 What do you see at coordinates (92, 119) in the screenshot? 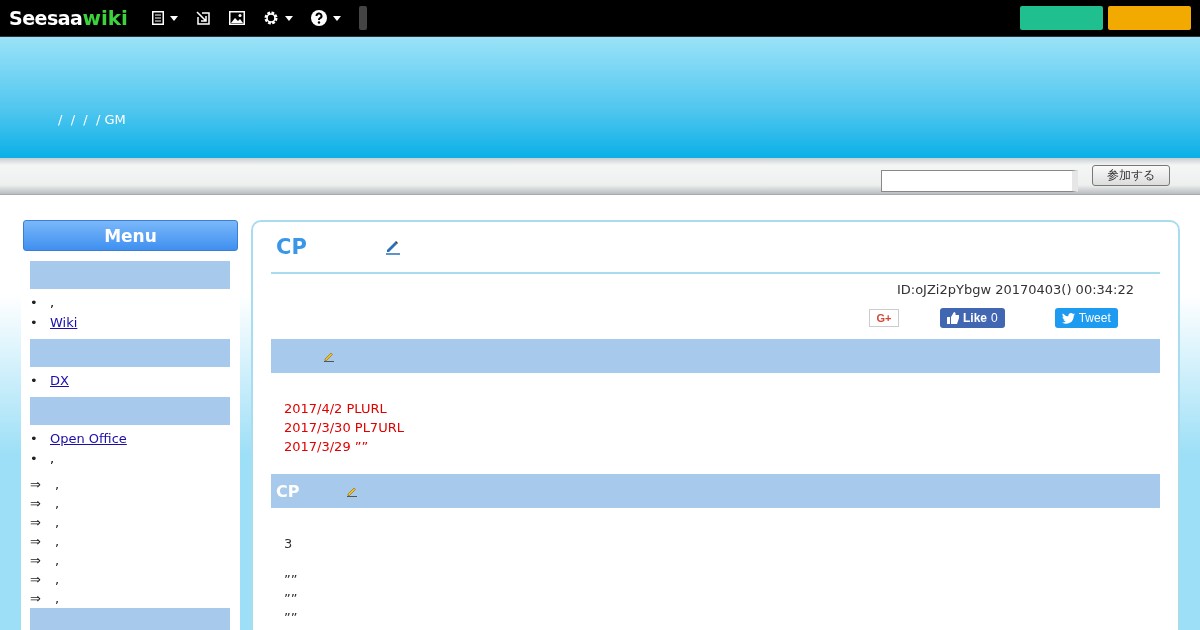
I see `breadcrumb: / / / / GM` at bounding box center [92, 119].